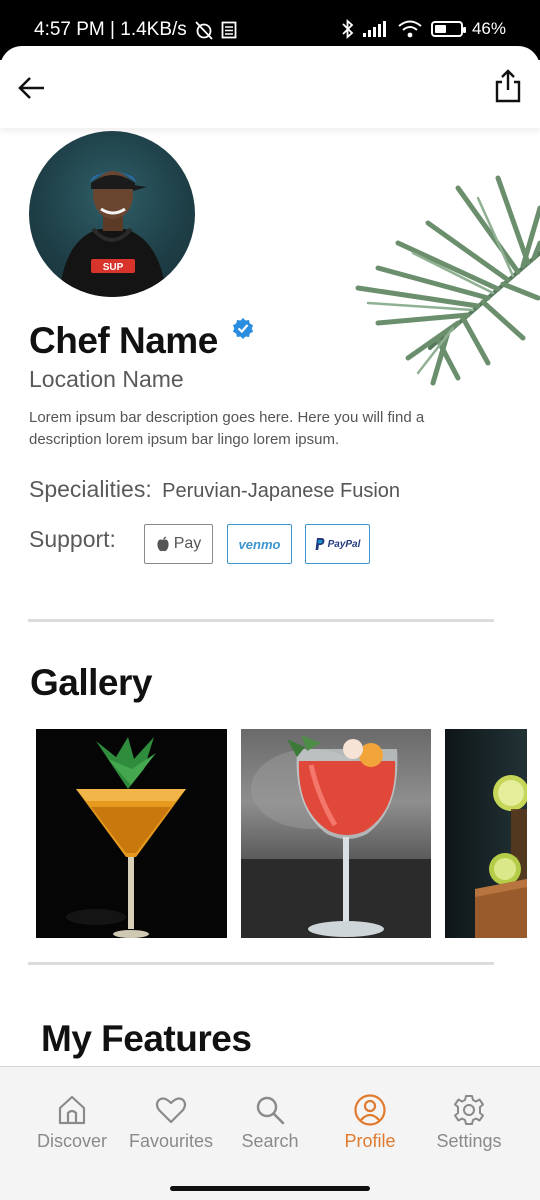 The image size is (540, 1200). Describe the element at coordinates (447, 280) in the screenshot. I see `rosemary-decoration` at that location.